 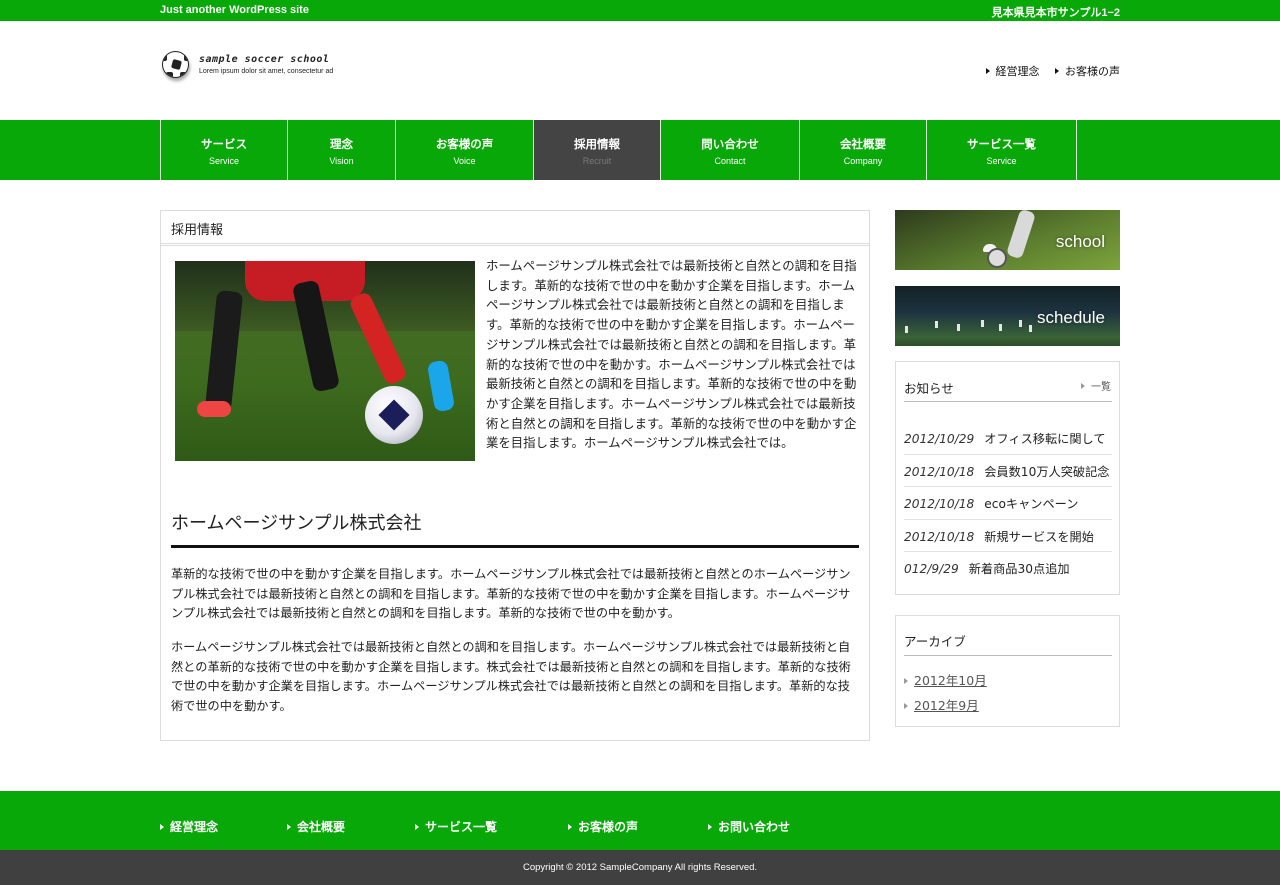 I want to click on archive-link: 2012年10月, so click(x=945, y=682).